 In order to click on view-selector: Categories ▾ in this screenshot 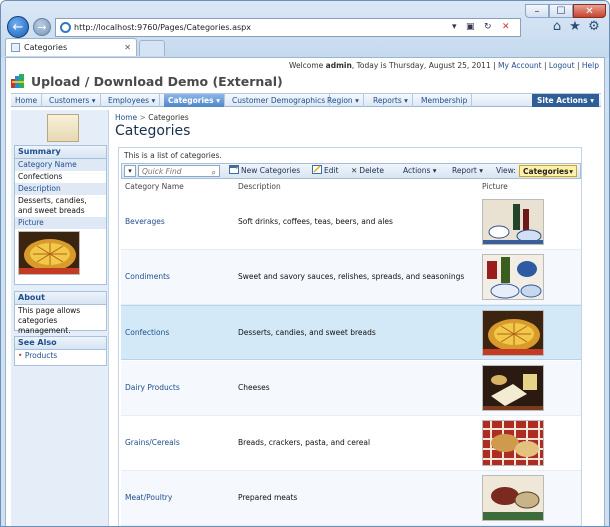, I will do `click(548, 171)`.